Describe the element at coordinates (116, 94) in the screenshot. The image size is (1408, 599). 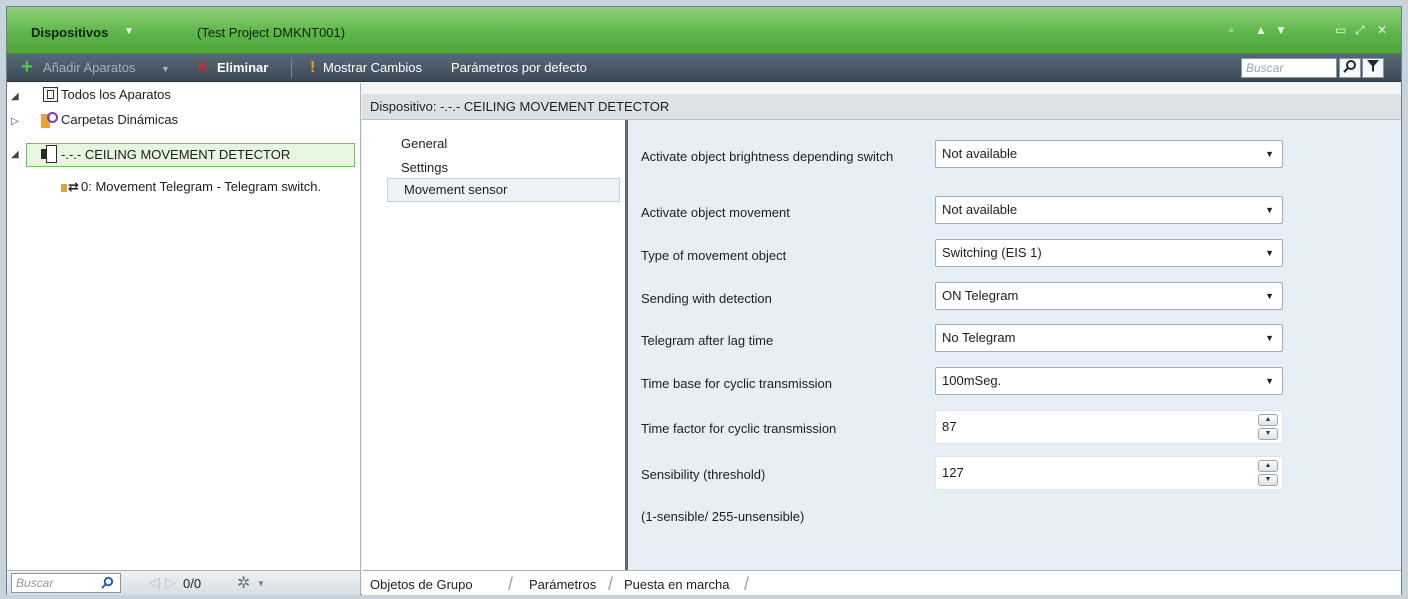
I see `tree-item-label: Todos los Aparatos` at that location.